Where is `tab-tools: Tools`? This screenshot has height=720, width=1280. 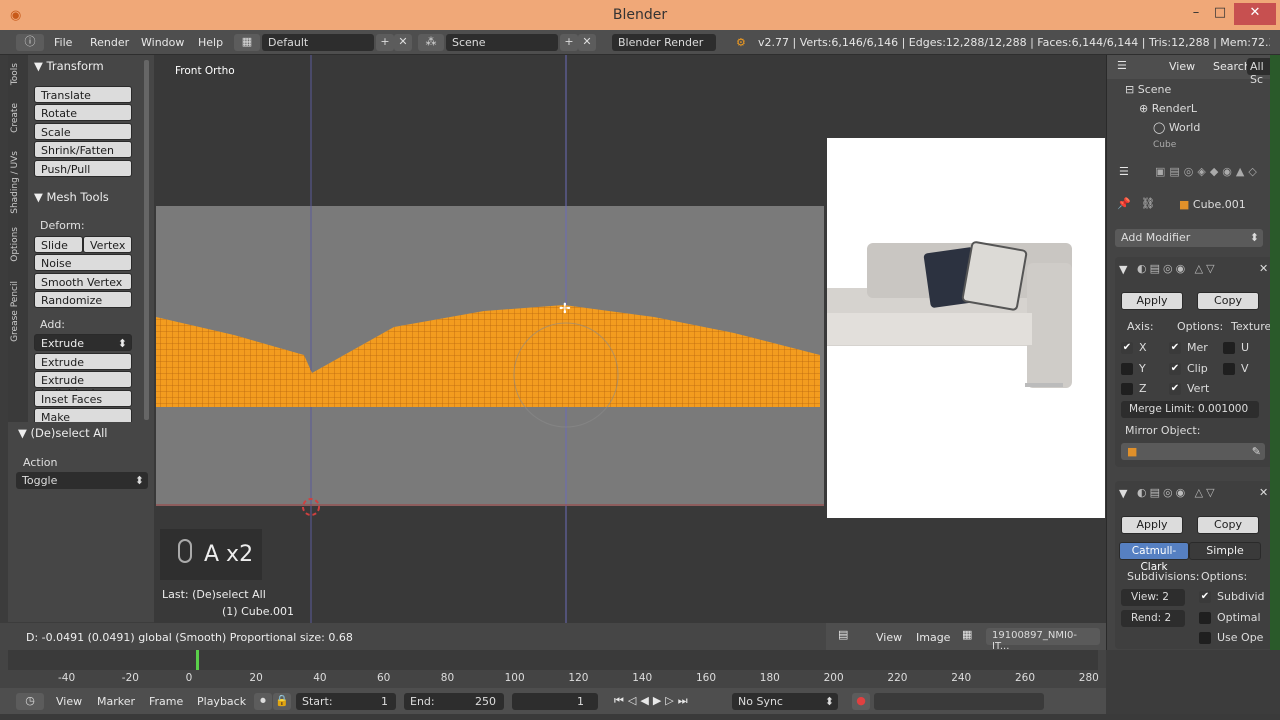
tab-tools: Tools is located at coordinates (15, 74).